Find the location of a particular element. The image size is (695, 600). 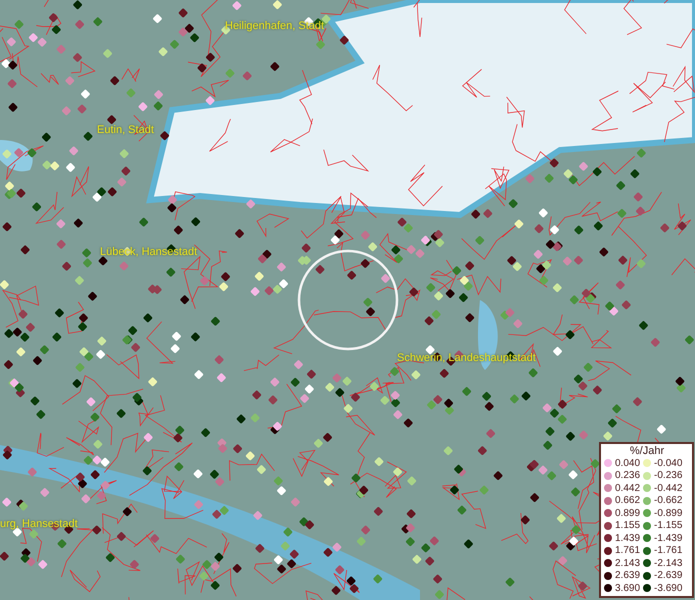

legend-value: 2.639 is located at coordinates (627, 576).